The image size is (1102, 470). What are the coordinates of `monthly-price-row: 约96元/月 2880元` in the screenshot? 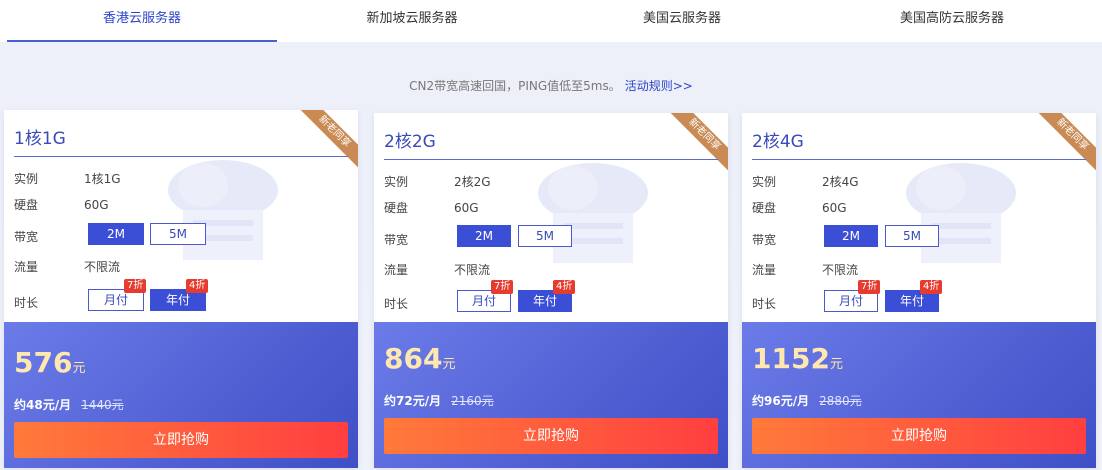 It's located at (807, 400).